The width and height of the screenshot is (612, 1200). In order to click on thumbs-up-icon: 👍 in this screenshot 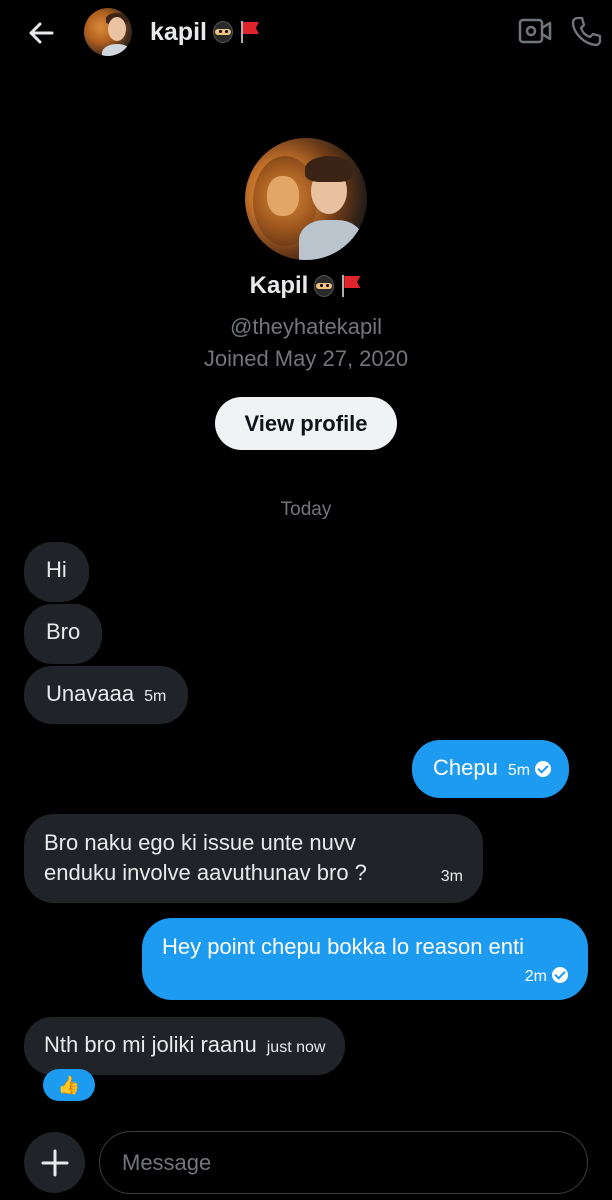, I will do `click(69, 1084)`.